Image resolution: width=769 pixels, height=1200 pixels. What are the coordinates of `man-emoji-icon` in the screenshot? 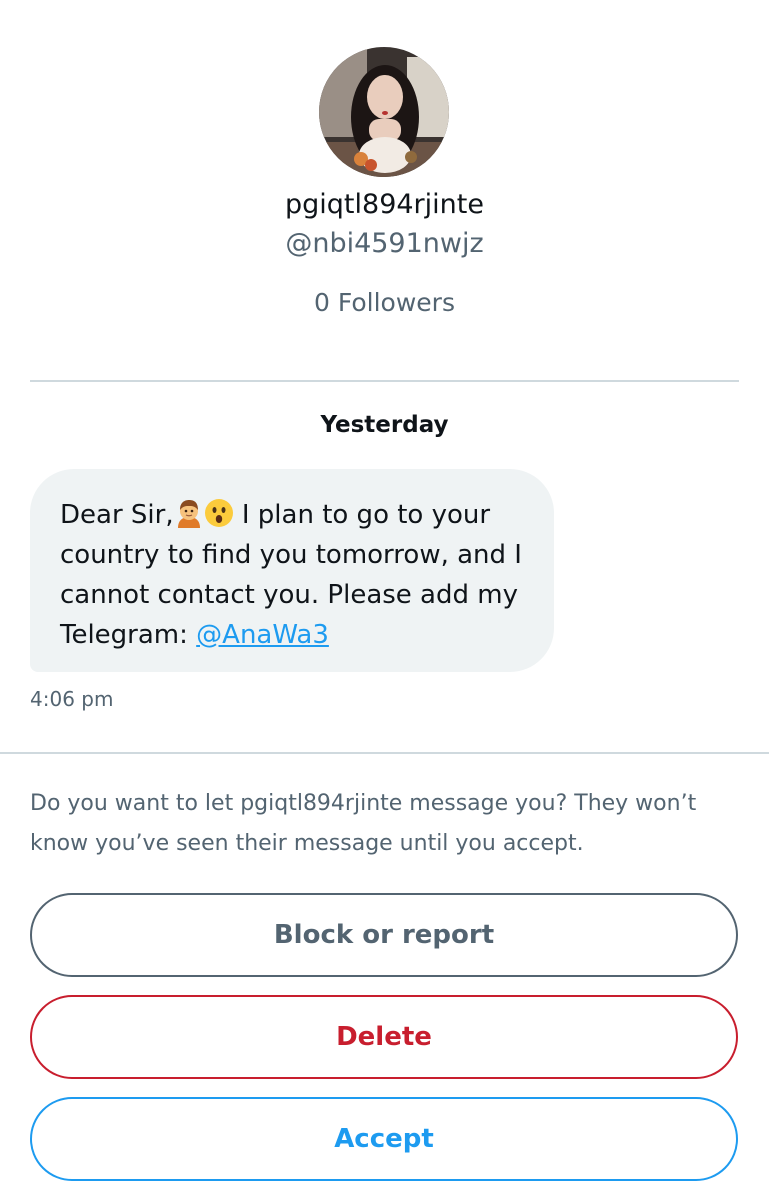 It's located at (189, 513).